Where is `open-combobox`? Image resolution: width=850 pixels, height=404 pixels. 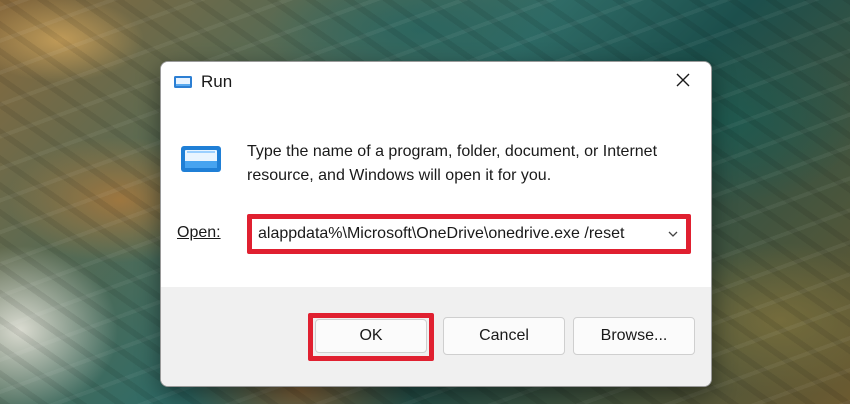 open-combobox is located at coordinates (469, 234).